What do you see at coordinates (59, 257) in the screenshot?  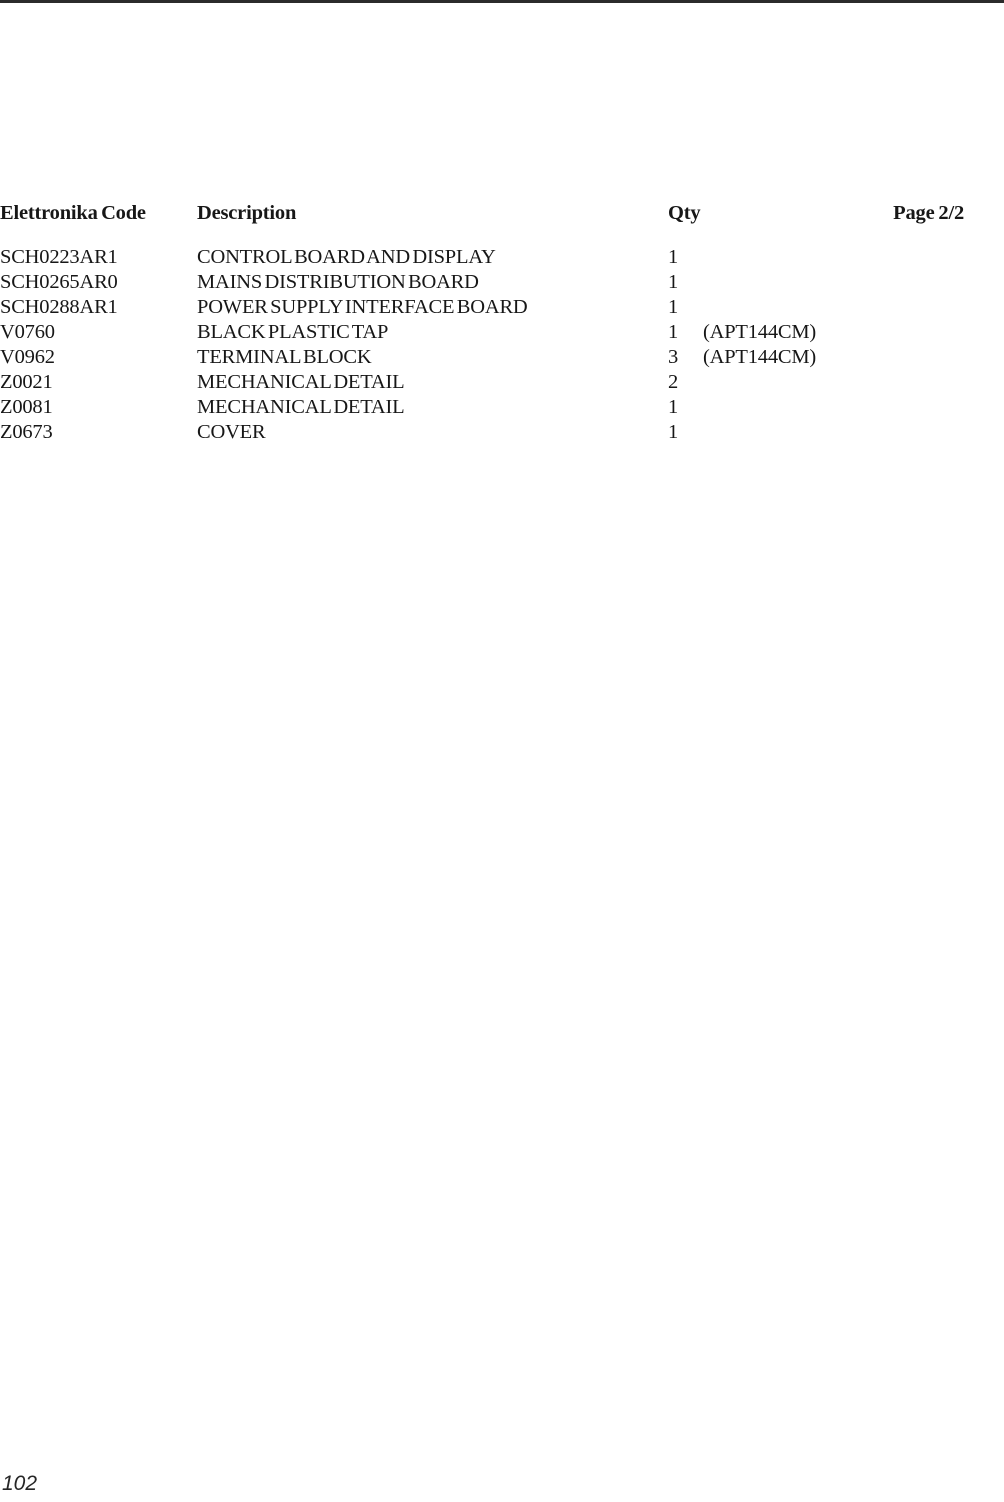 I see `cell-code: SCH0223AR1` at bounding box center [59, 257].